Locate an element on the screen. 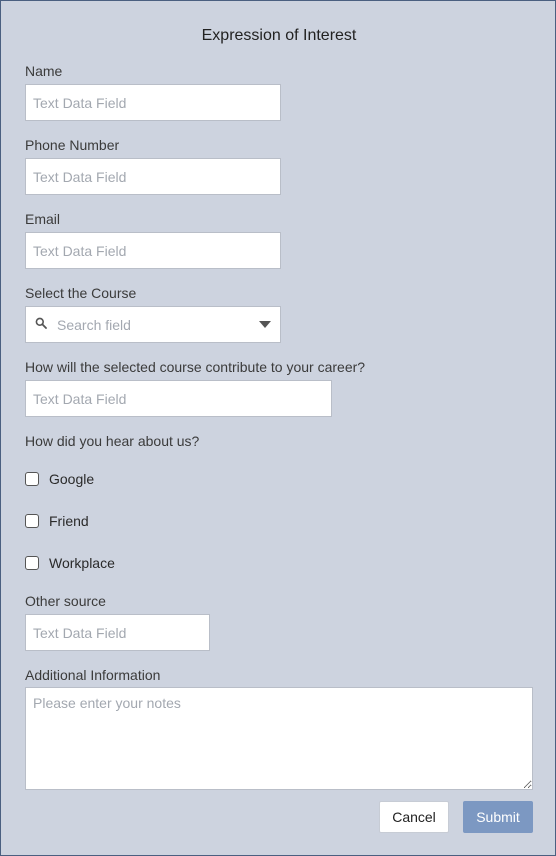 The height and width of the screenshot is (856, 556). checkbox-google-label: Google is located at coordinates (71, 479).